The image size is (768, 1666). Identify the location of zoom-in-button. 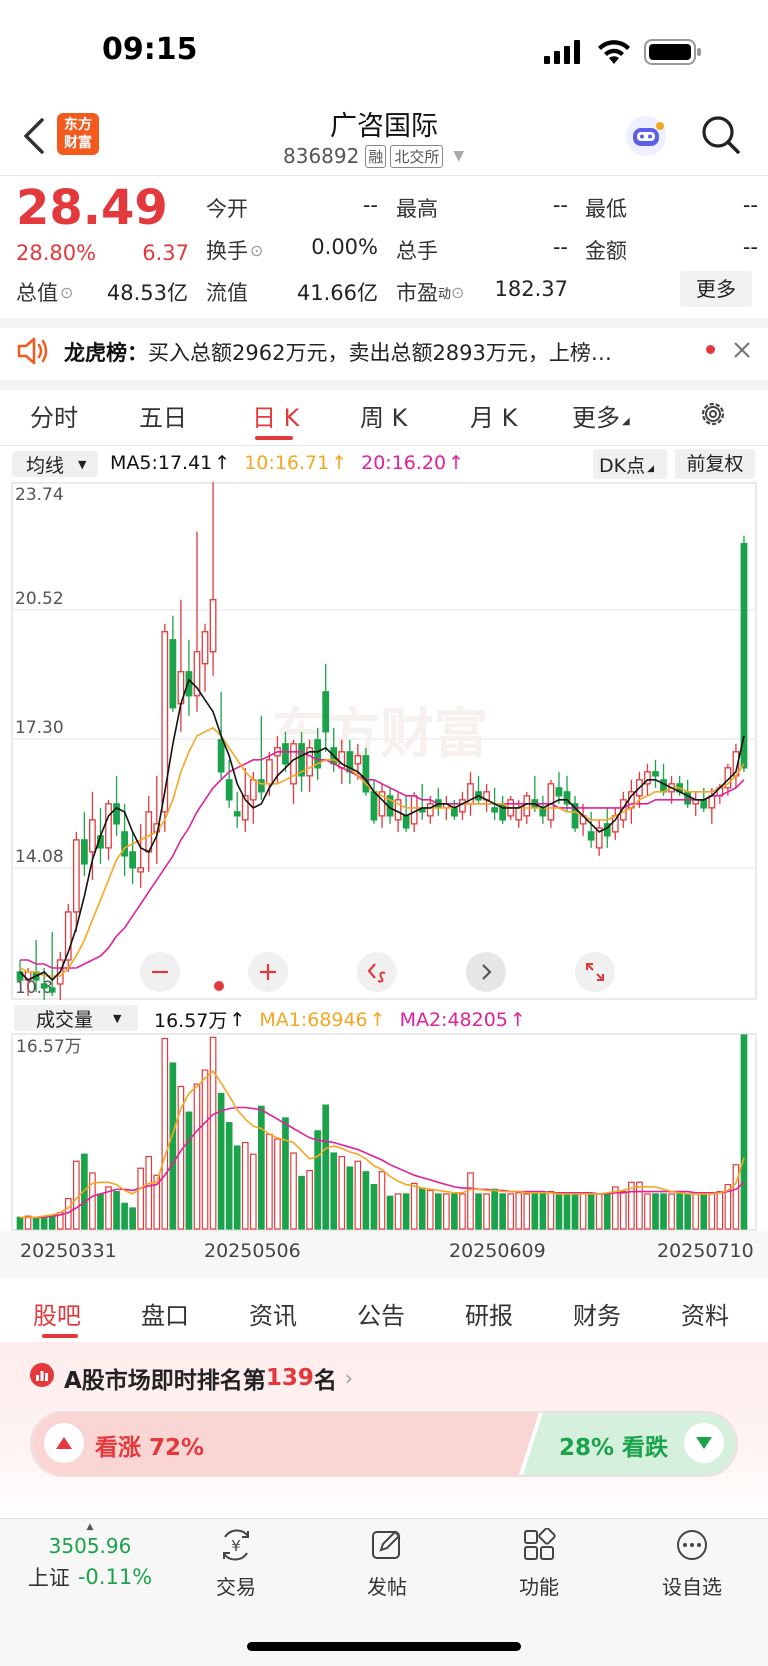
(268, 972).